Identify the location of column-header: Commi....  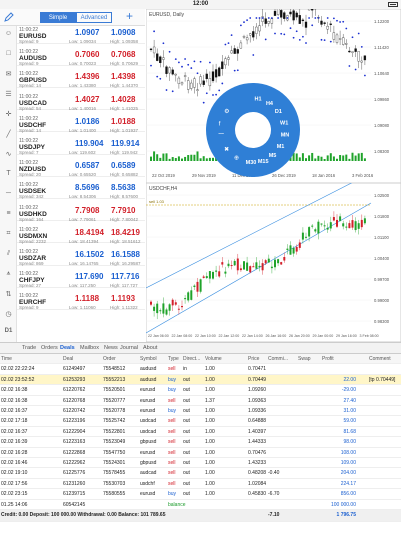
(278, 359).